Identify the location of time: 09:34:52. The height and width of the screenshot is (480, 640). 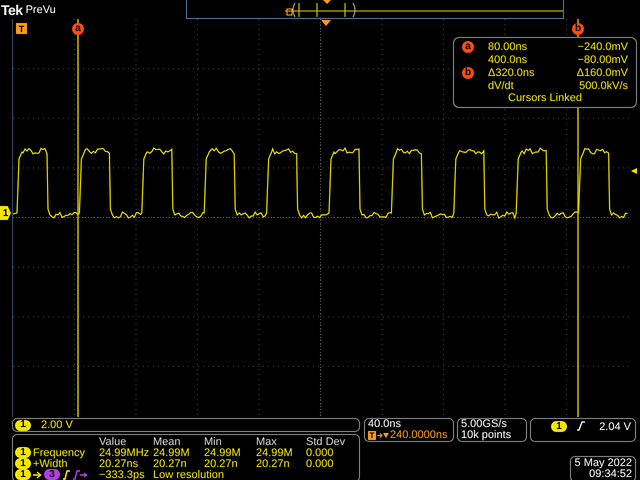
(610, 474).